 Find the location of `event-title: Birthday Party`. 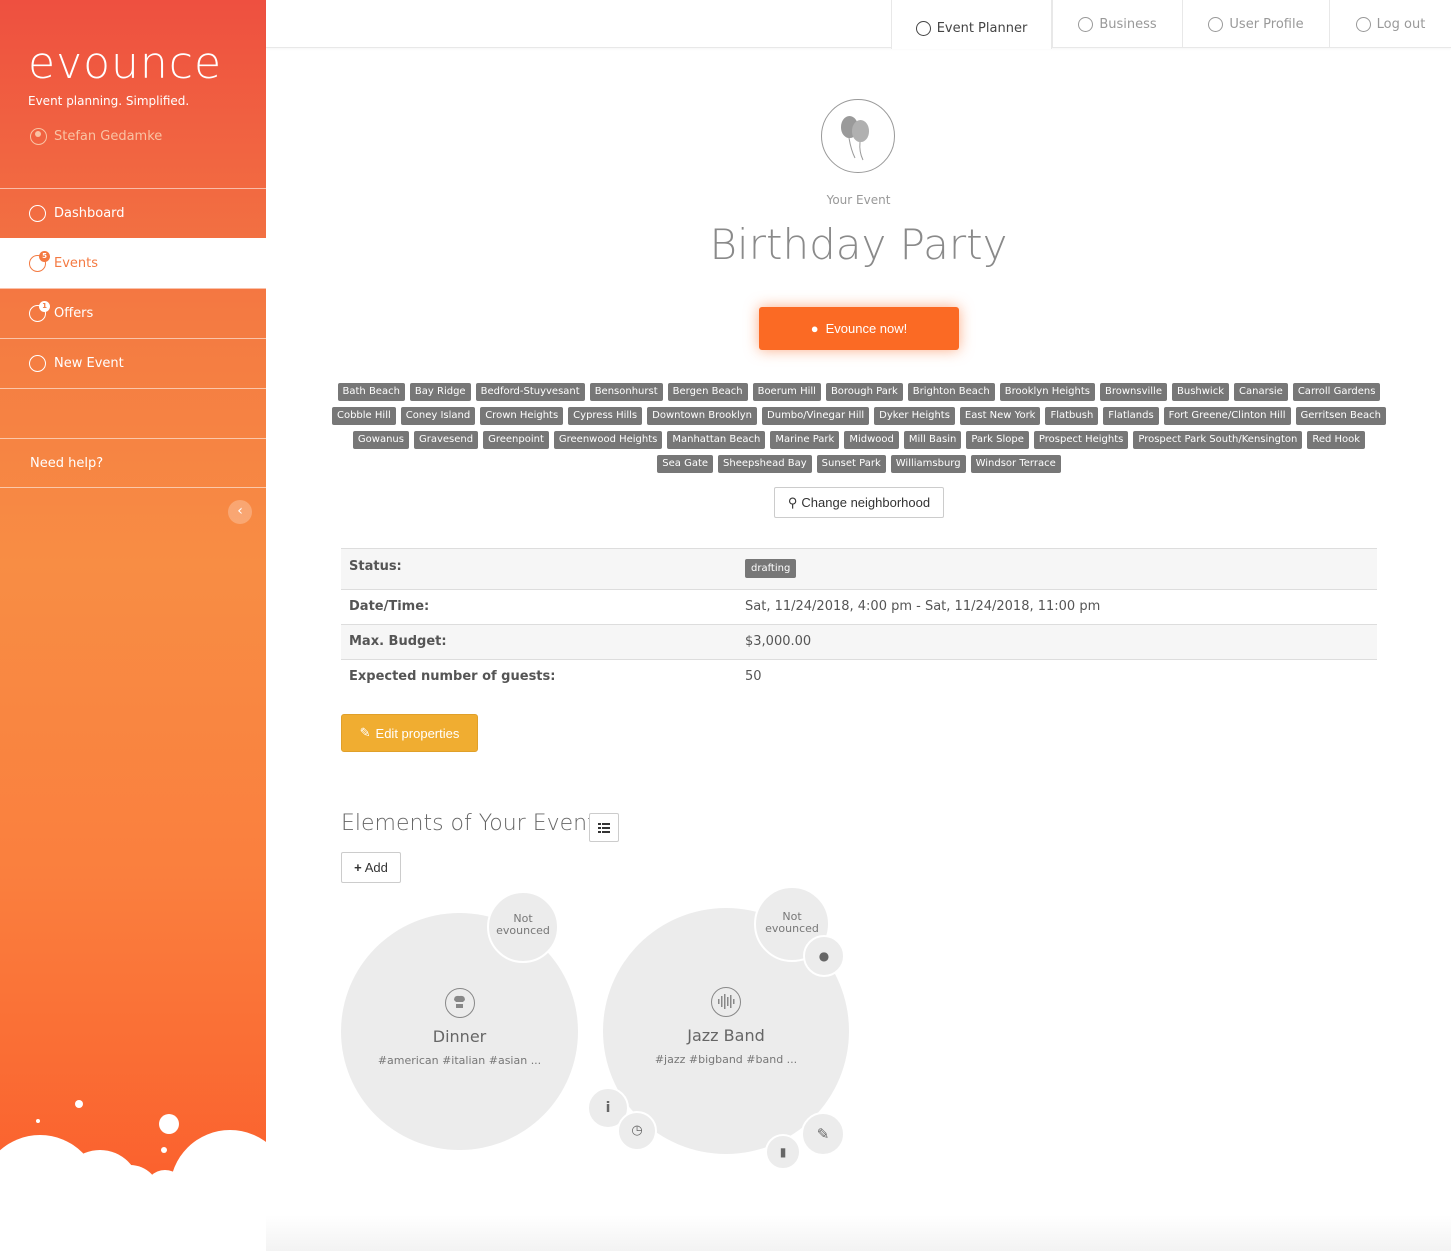

event-title: Birthday Party is located at coordinates (858, 244).